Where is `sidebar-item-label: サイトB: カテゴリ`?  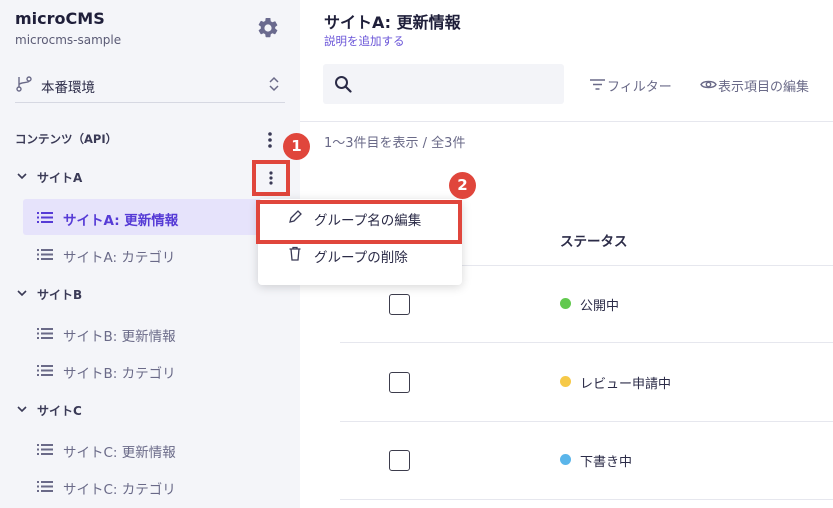
sidebar-item-label: サイトB: カテゴリ is located at coordinates (119, 374).